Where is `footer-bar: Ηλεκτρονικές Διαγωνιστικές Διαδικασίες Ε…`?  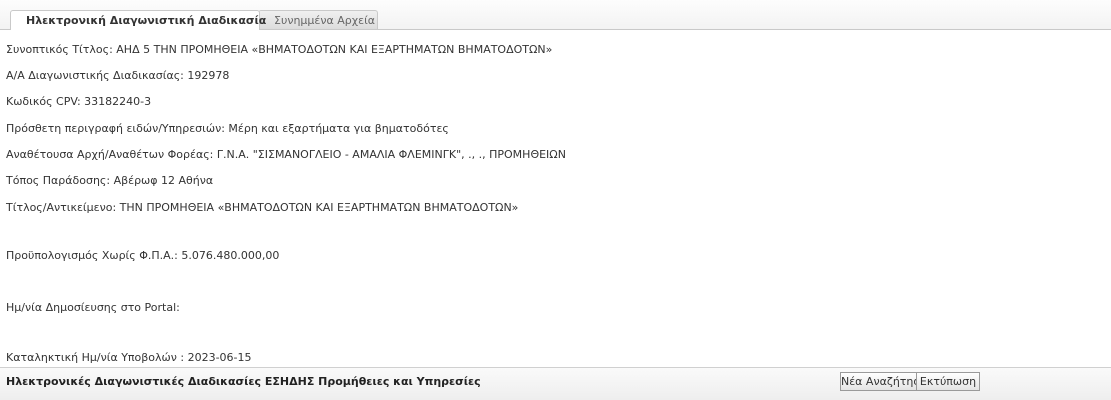 footer-bar: Ηλεκτρονικές Διαγωνιστικές Διαδικασίες Ε… is located at coordinates (555, 383).